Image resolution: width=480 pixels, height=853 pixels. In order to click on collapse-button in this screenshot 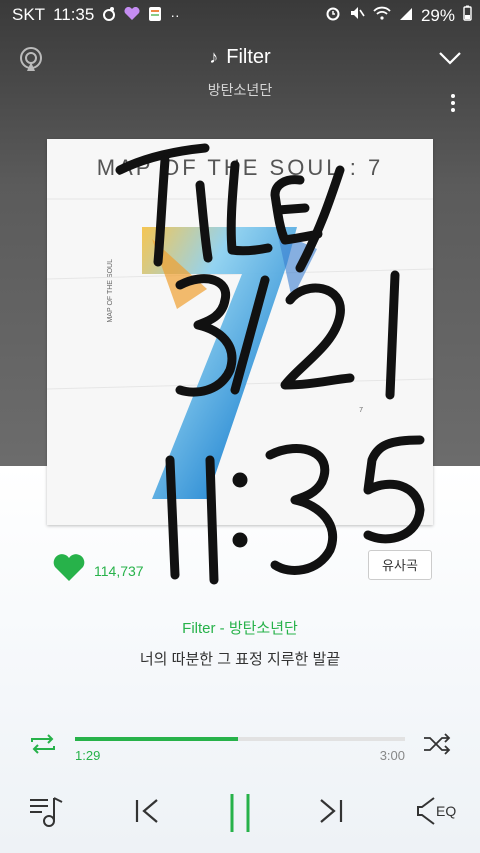, I will do `click(450, 58)`.